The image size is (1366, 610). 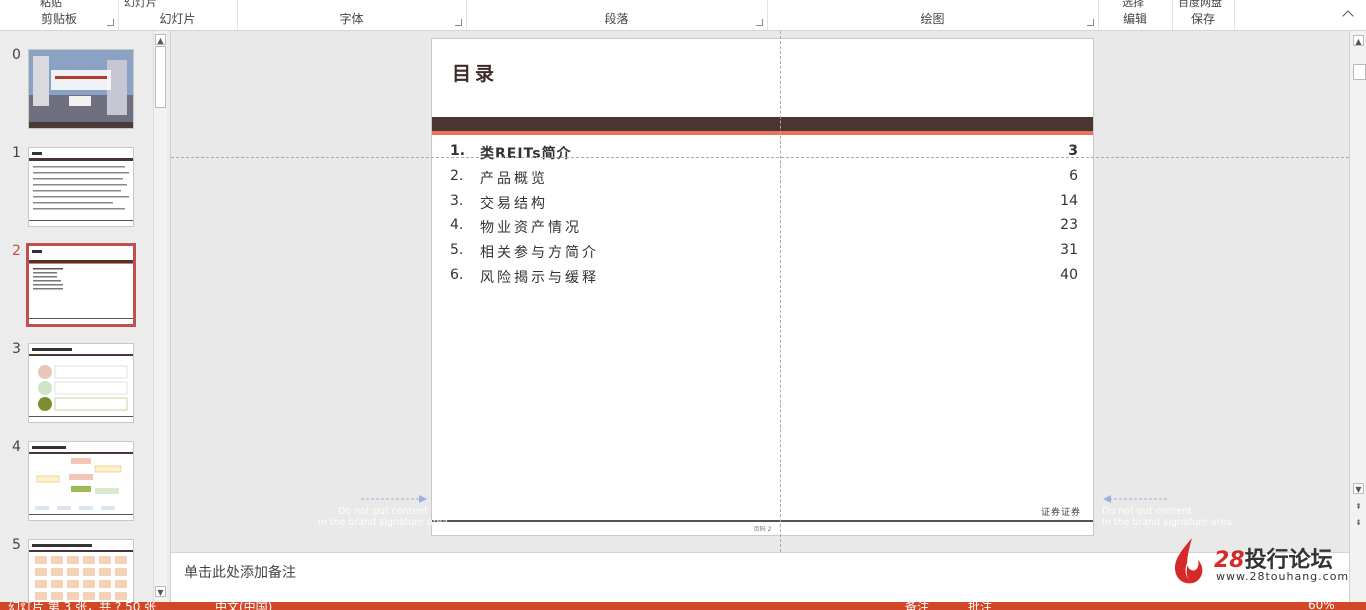 What do you see at coordinates (1069, 225) in the screenshot?
I see `toc-item-page: 23` at bounding box center [1069, 225].